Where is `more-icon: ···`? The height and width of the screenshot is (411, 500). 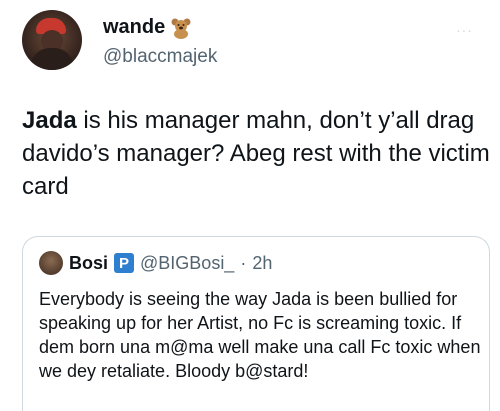 more-icon: ··· is located at coordinates (464, 30).